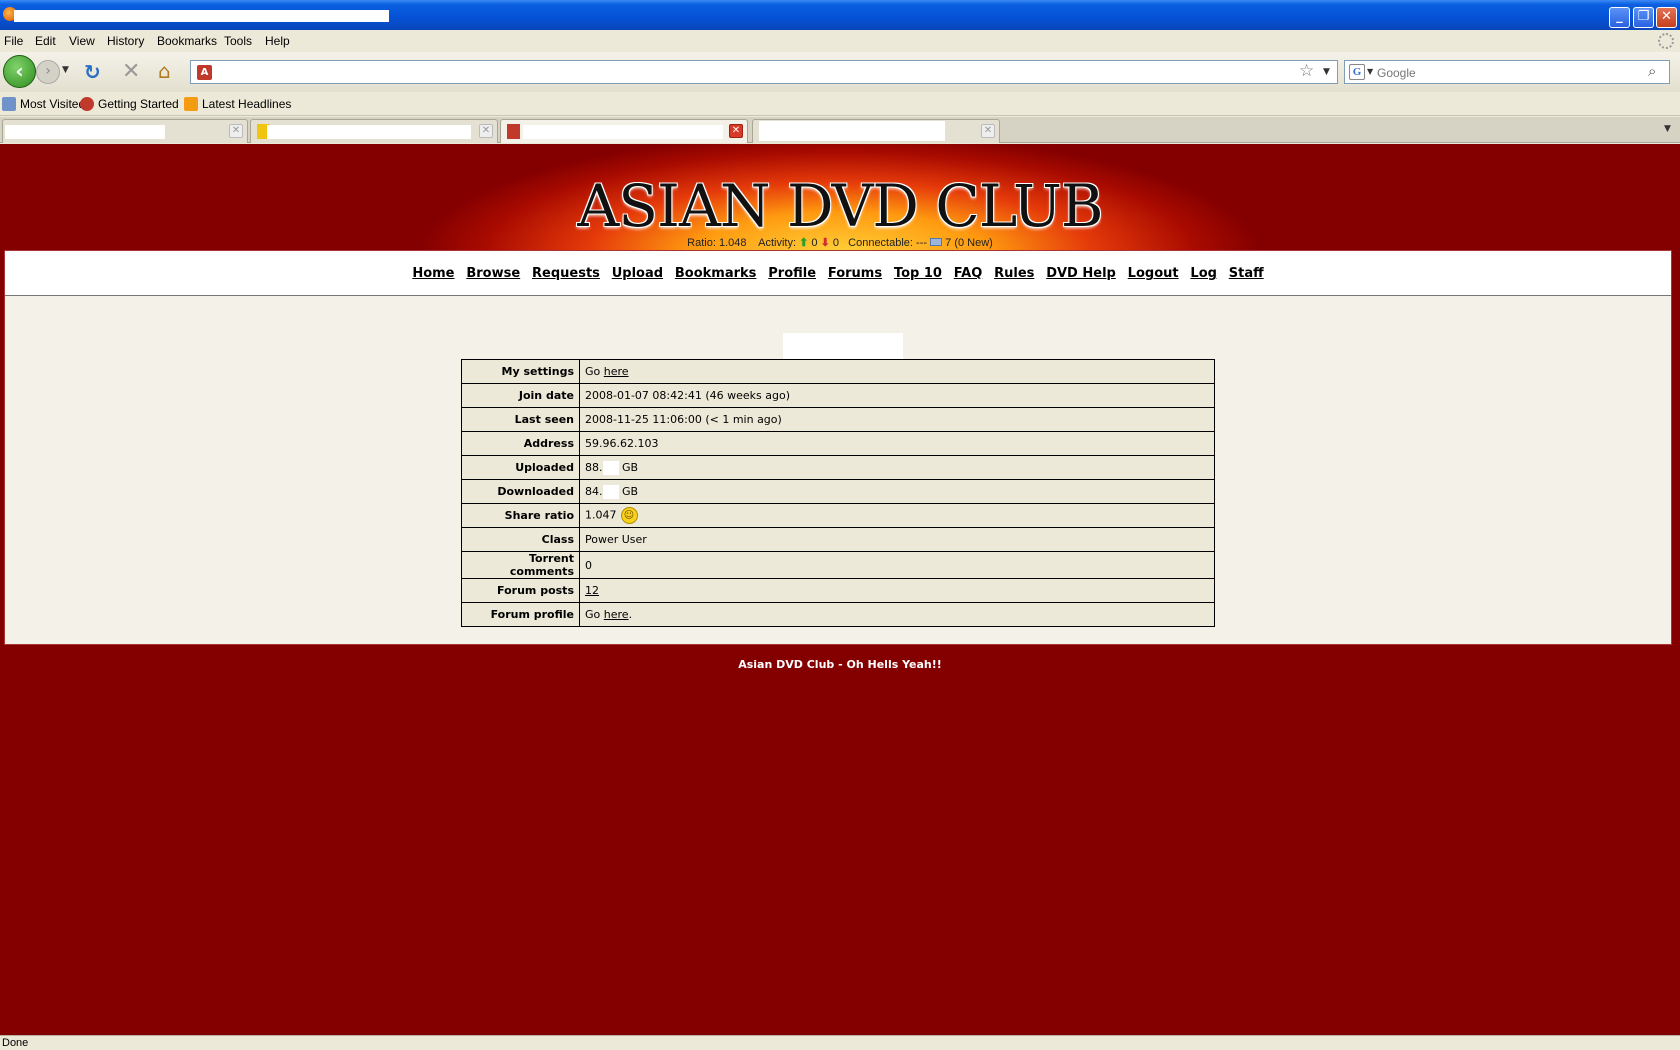  I want to click on tab-list-dropdown-icon: ▼, so click(1667, 129).